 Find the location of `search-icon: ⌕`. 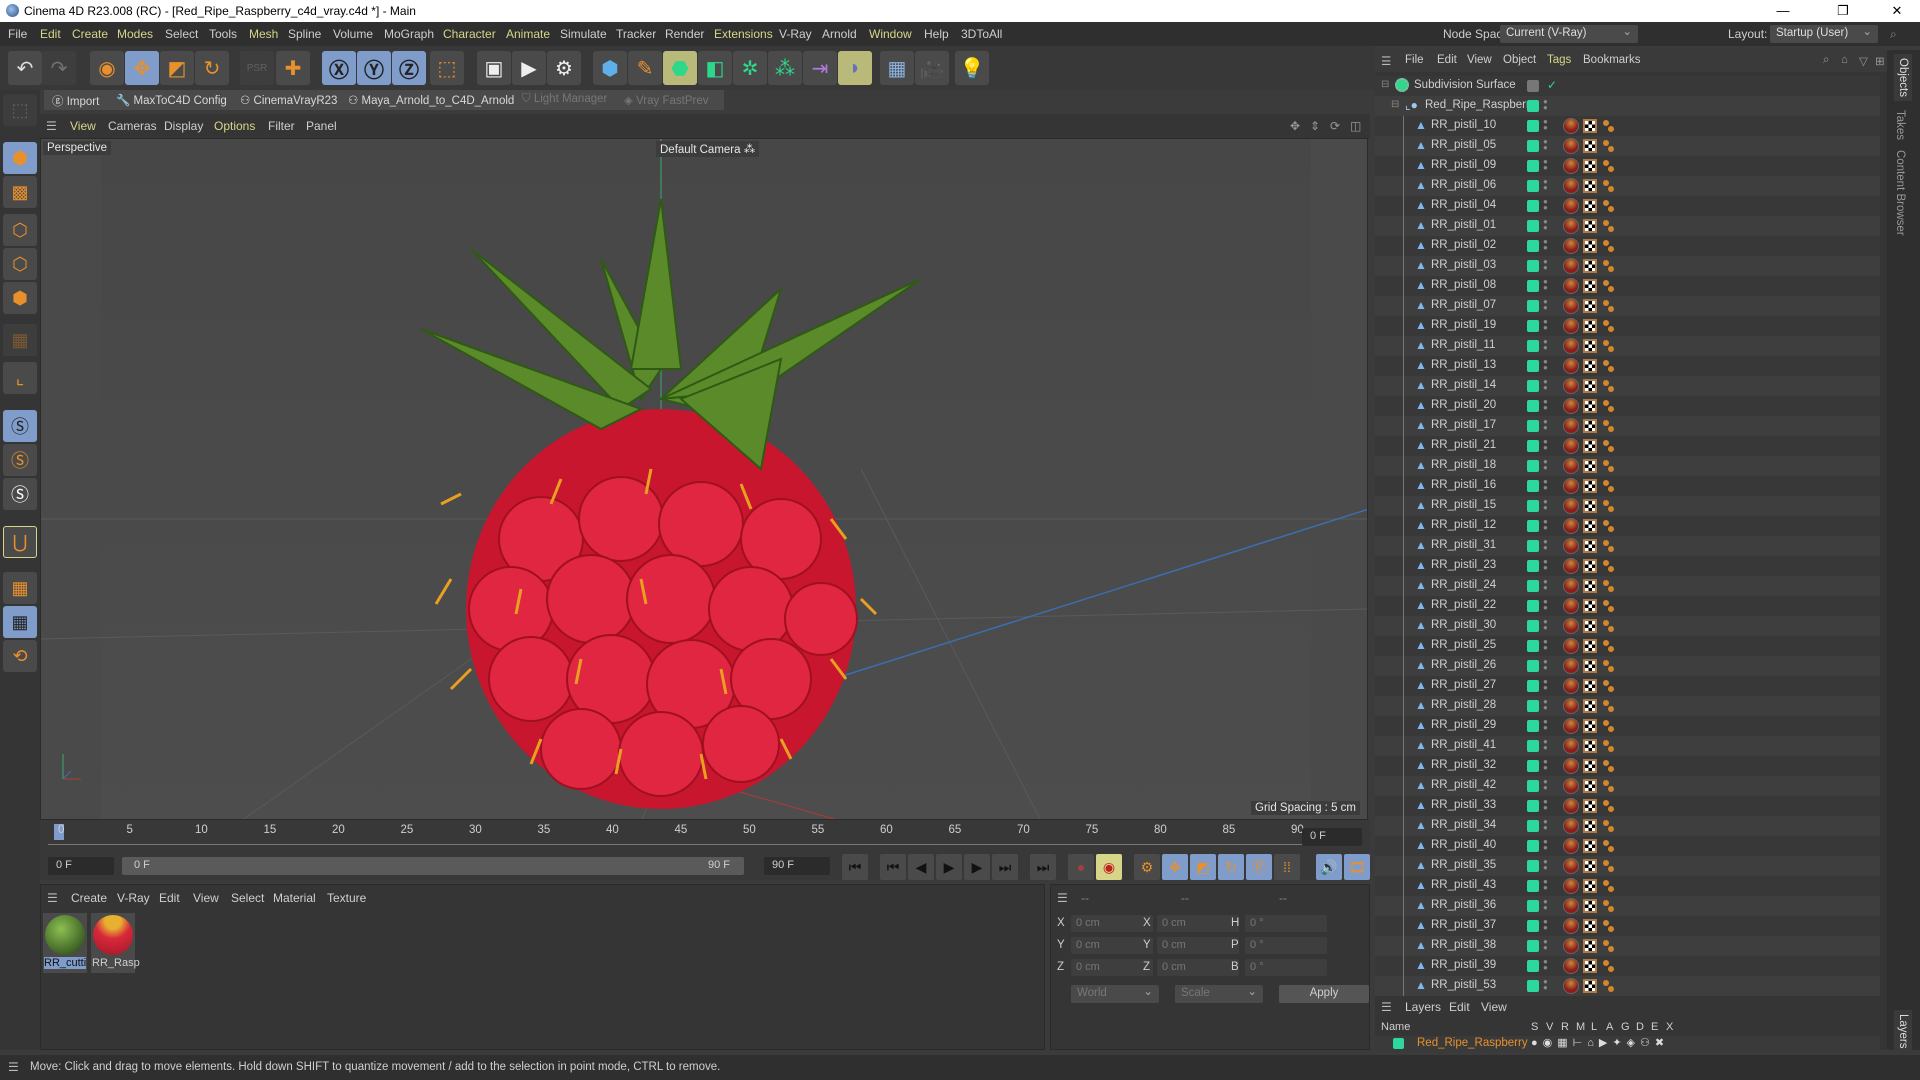

search-icon: ⌕ is located at coordinates (1826, 60).